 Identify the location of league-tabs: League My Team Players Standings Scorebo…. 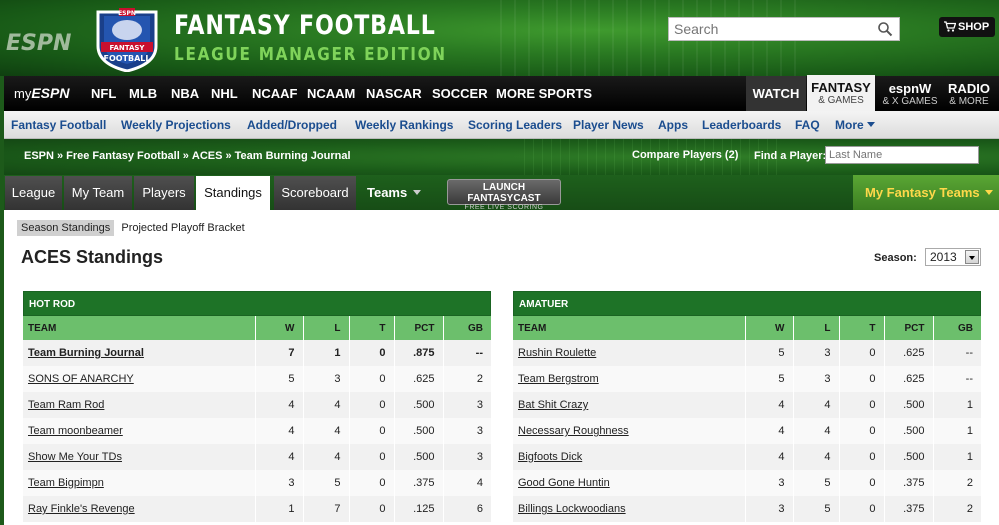
(501, 193).